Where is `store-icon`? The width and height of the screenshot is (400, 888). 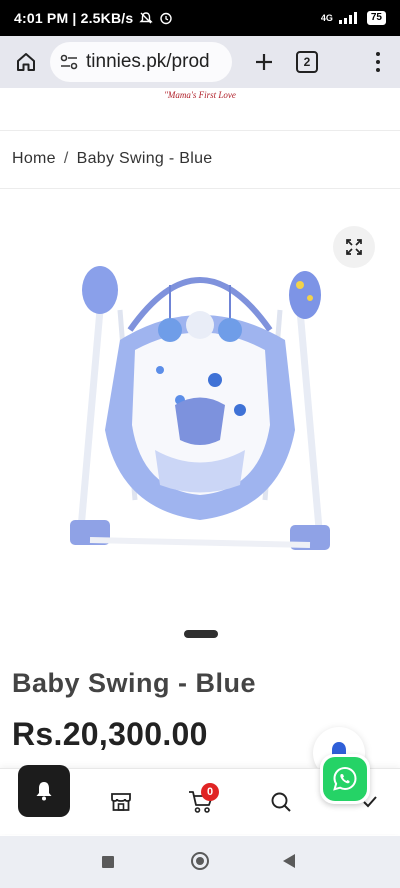 store-icon is located at coordinates (121, 802).